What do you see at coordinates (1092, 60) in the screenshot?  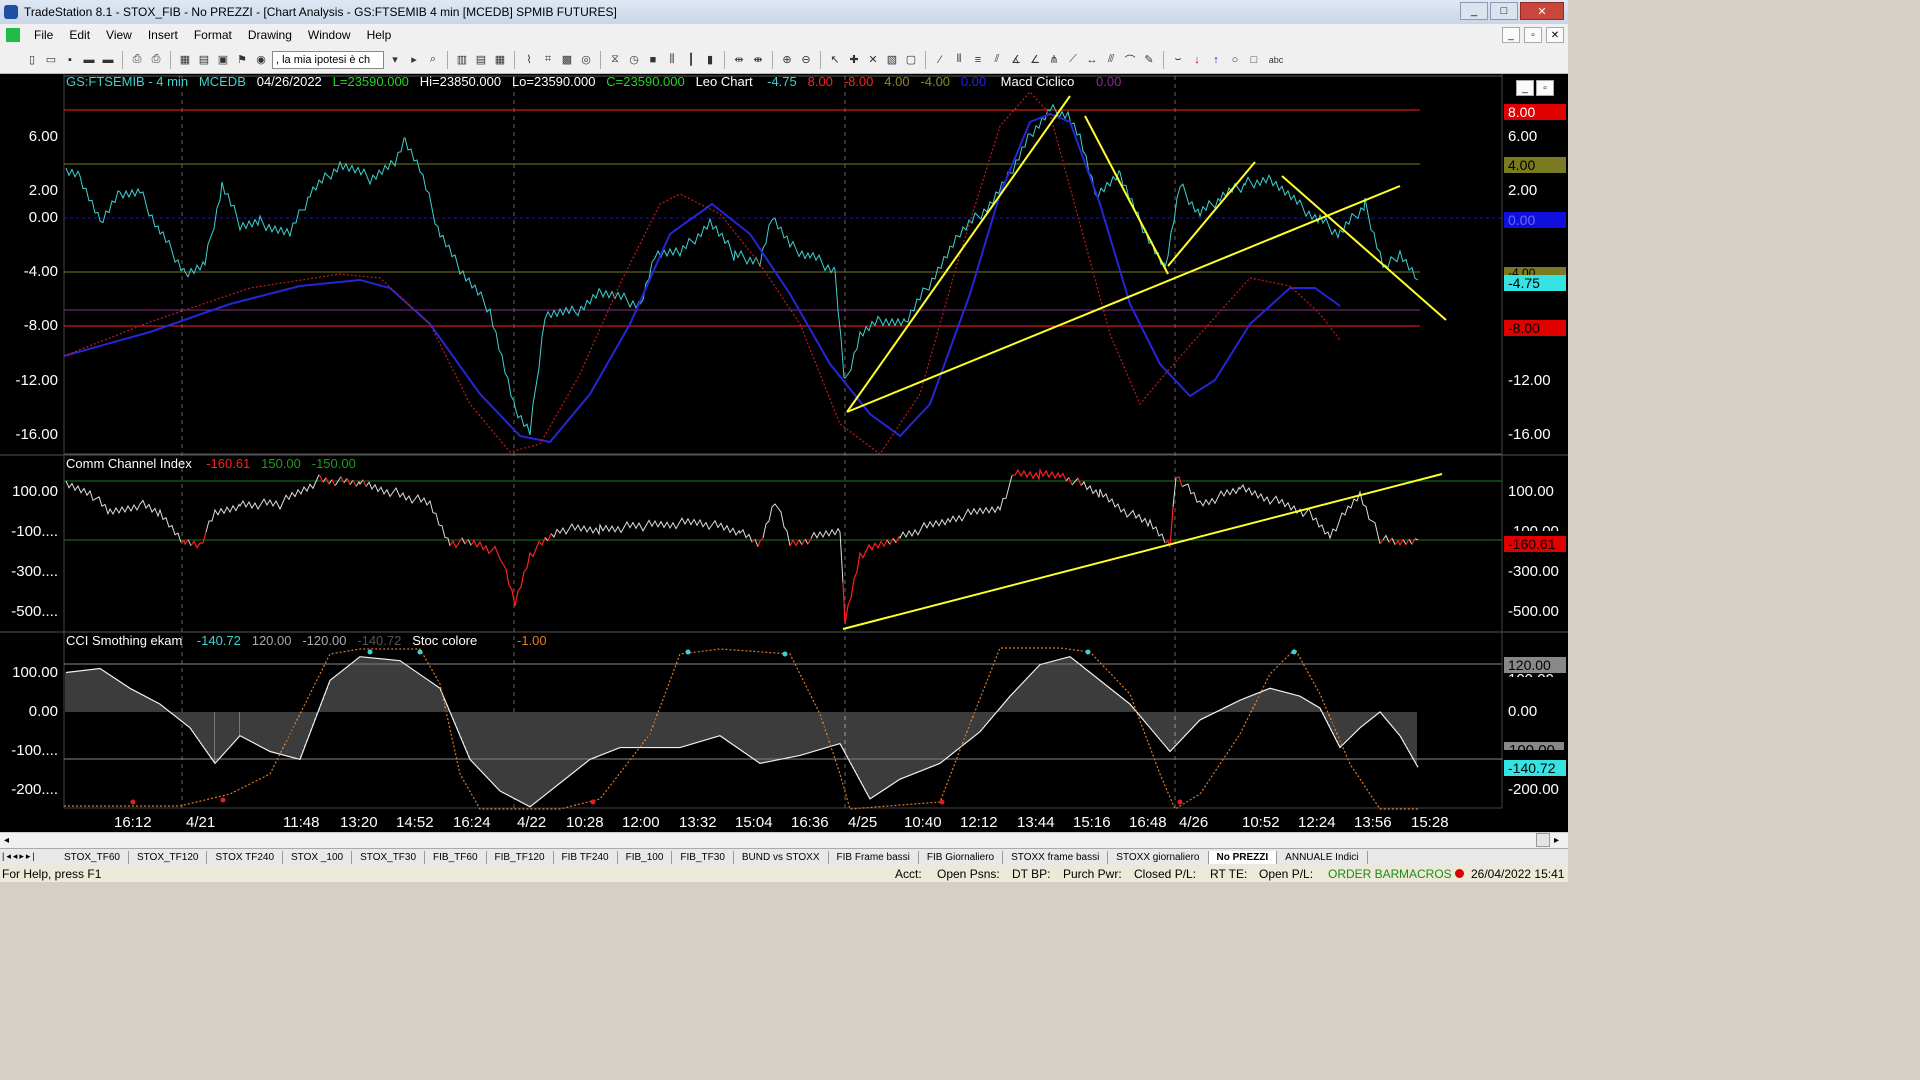 I see `measure-icon: ↔` at bounding box center [1092, 60].